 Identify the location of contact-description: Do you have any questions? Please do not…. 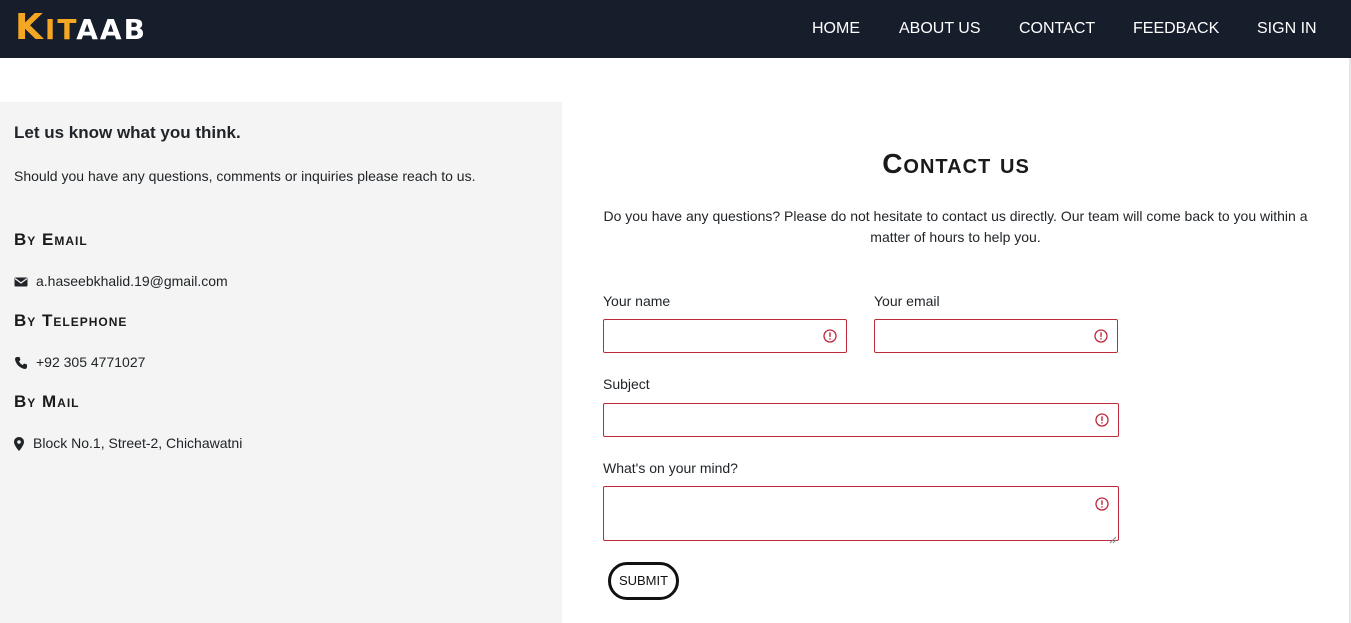
(955, 226).